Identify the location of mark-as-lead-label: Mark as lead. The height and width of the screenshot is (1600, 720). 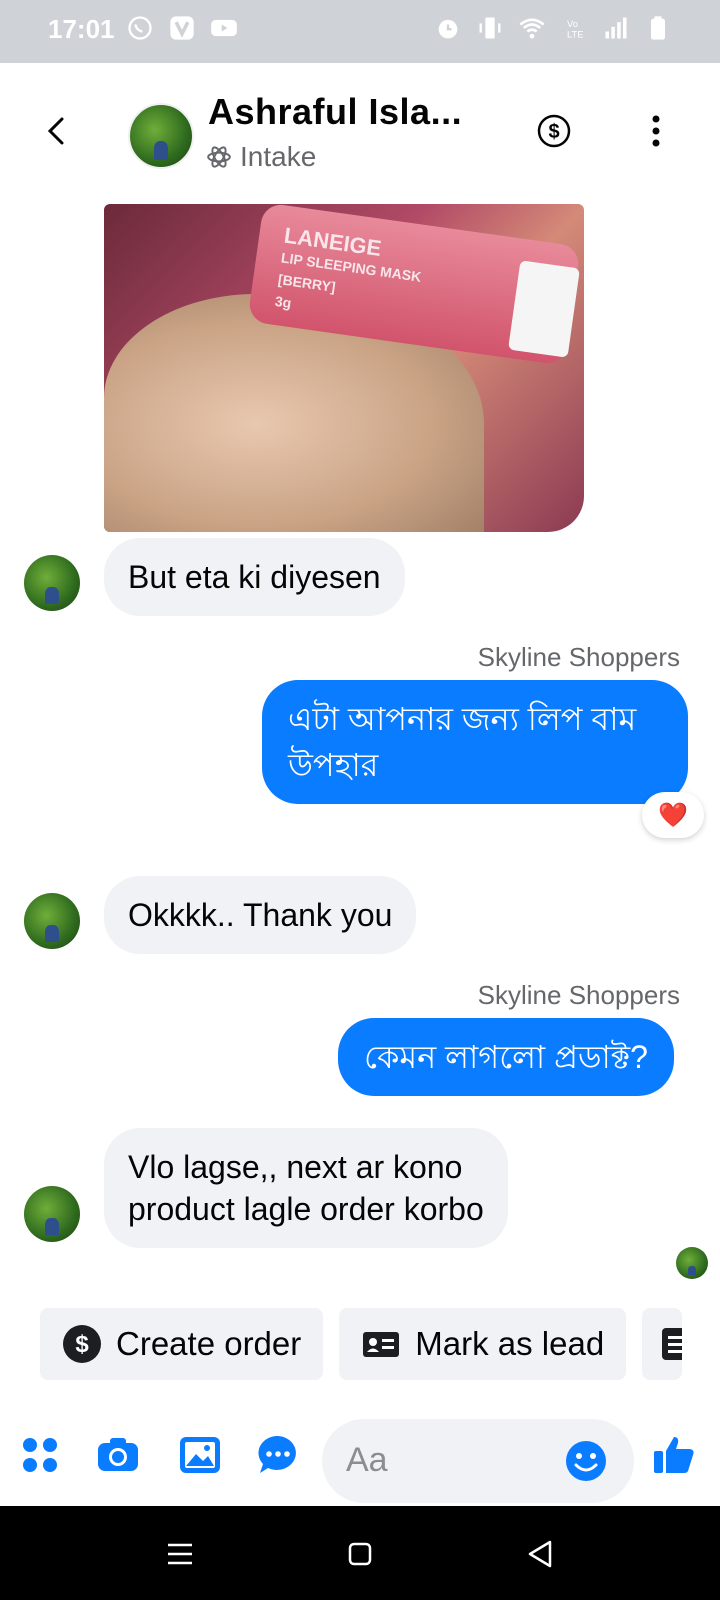
(510, 1343).